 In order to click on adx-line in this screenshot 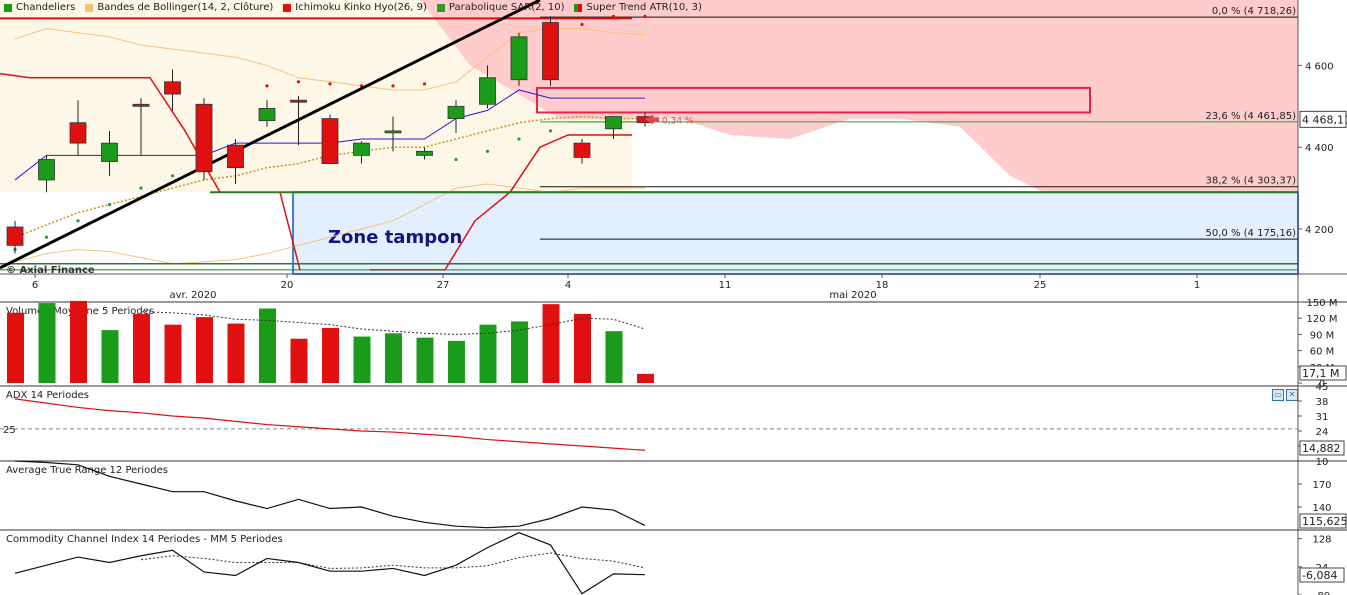, I will do `click(330, 424)`.